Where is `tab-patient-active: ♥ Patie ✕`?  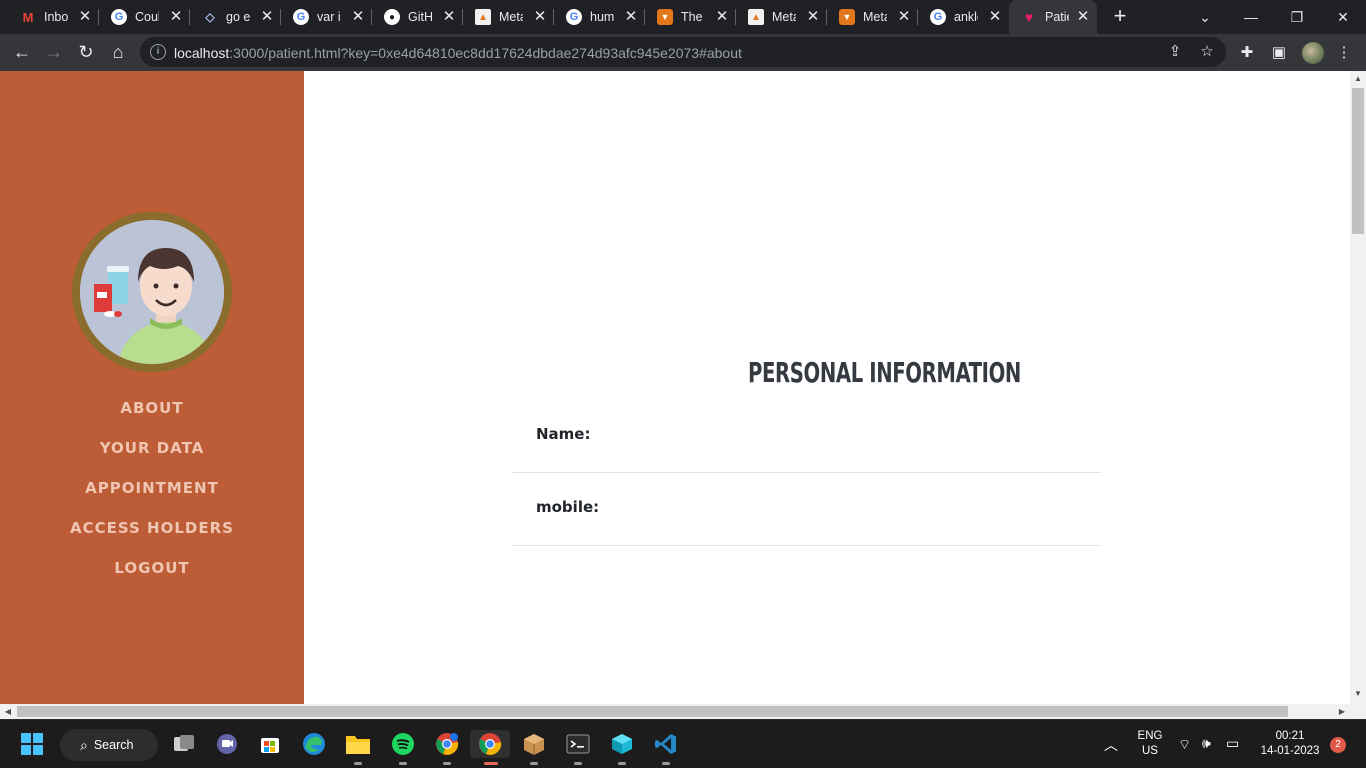 tab-patient-active: ♥ Patie ✕ is located at coordinates (1053, 17).